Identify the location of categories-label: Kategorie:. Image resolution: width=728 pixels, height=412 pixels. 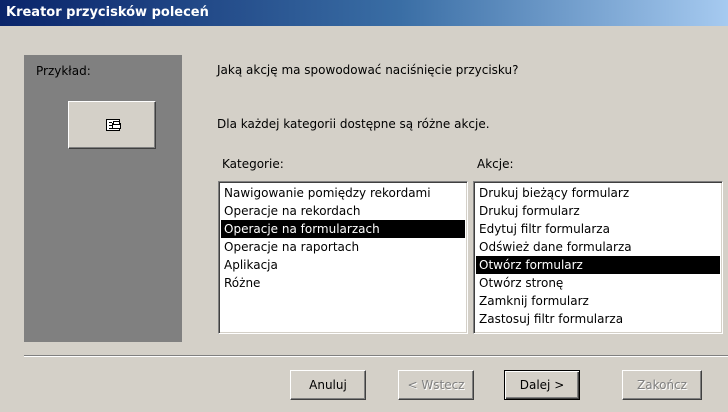
(253, 164).